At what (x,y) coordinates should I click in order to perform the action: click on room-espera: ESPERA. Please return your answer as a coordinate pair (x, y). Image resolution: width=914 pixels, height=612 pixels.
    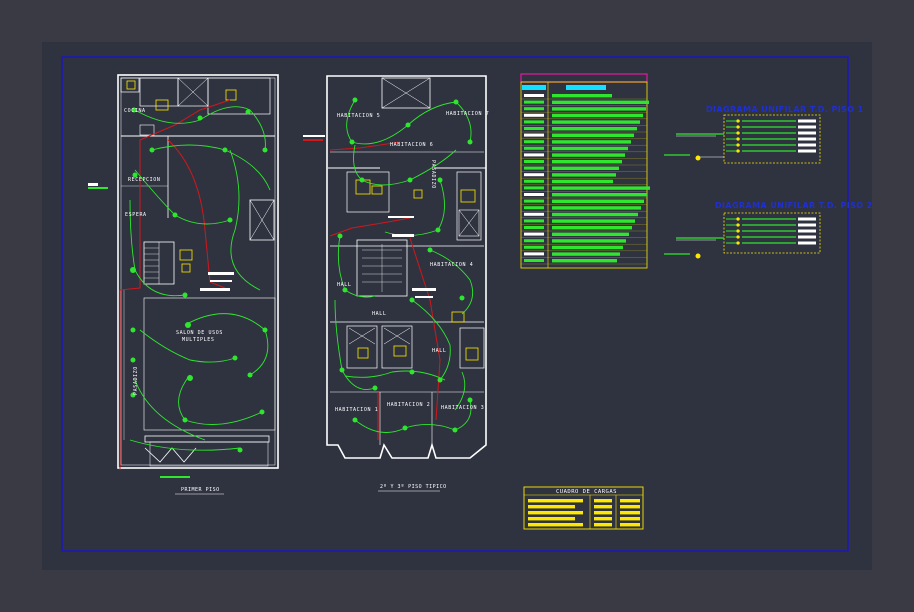
    Looking at the image, I should click on (136, 215).